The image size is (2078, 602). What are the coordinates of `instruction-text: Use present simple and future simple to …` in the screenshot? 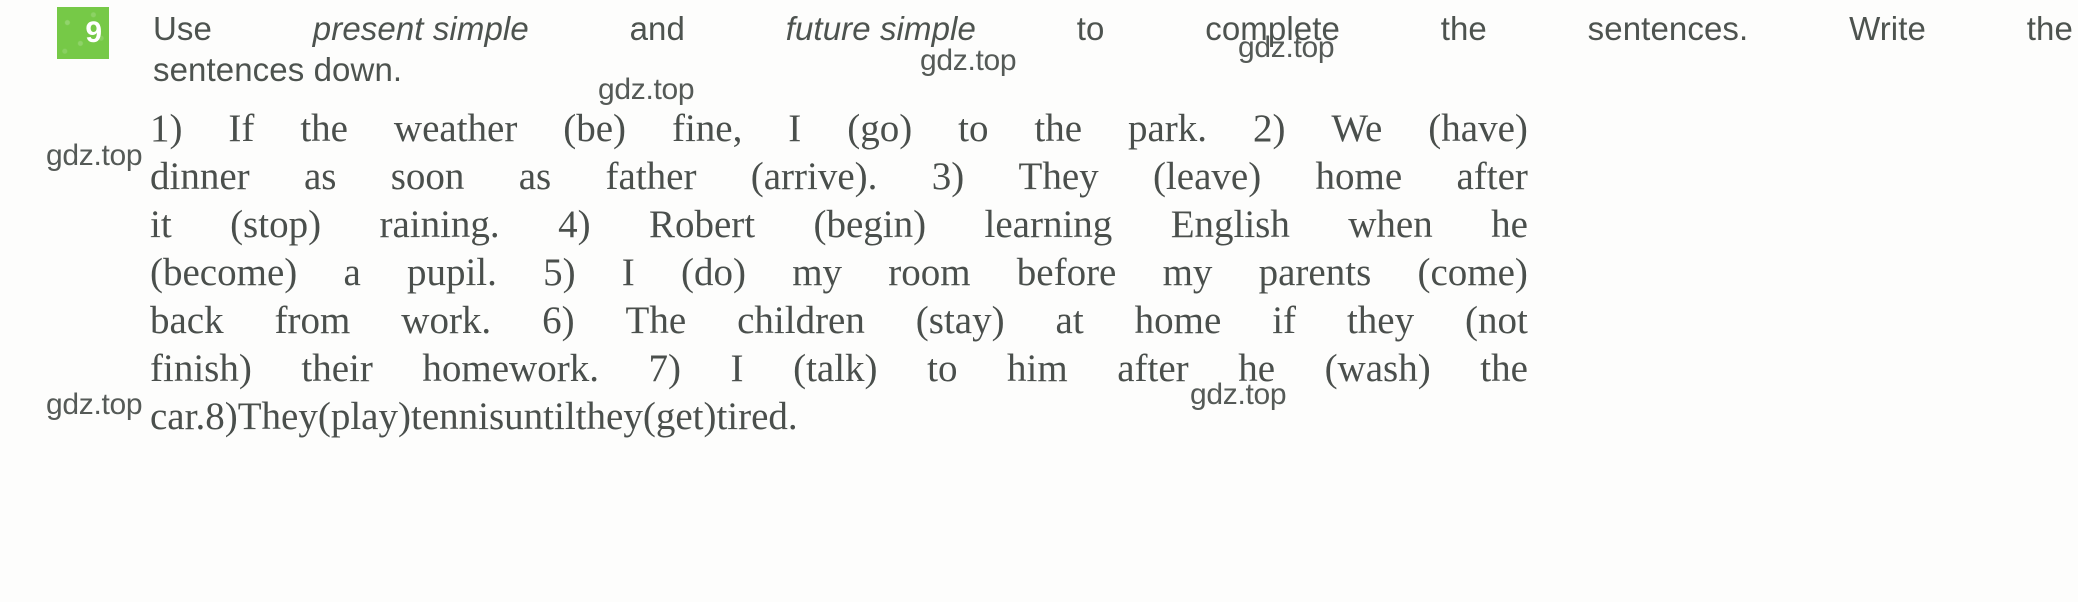 It's located at (1113, 49).